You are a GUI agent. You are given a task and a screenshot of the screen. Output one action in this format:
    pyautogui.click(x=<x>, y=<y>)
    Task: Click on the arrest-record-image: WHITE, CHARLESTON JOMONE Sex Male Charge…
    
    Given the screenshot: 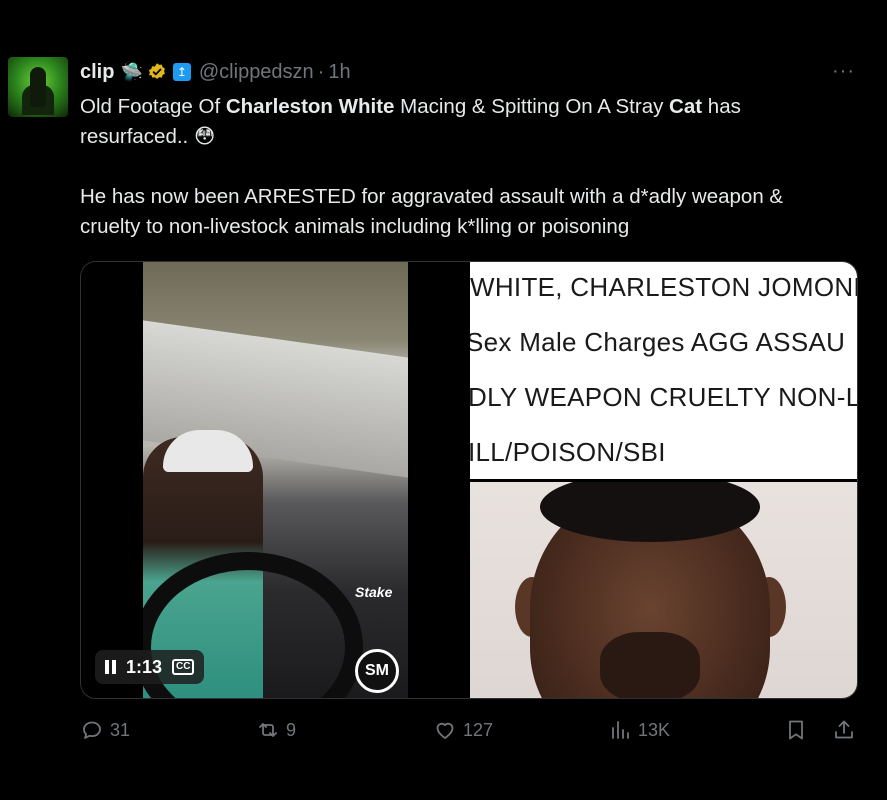 What is the action you would take?
    pyautogui.click(x=664, y=370)
    